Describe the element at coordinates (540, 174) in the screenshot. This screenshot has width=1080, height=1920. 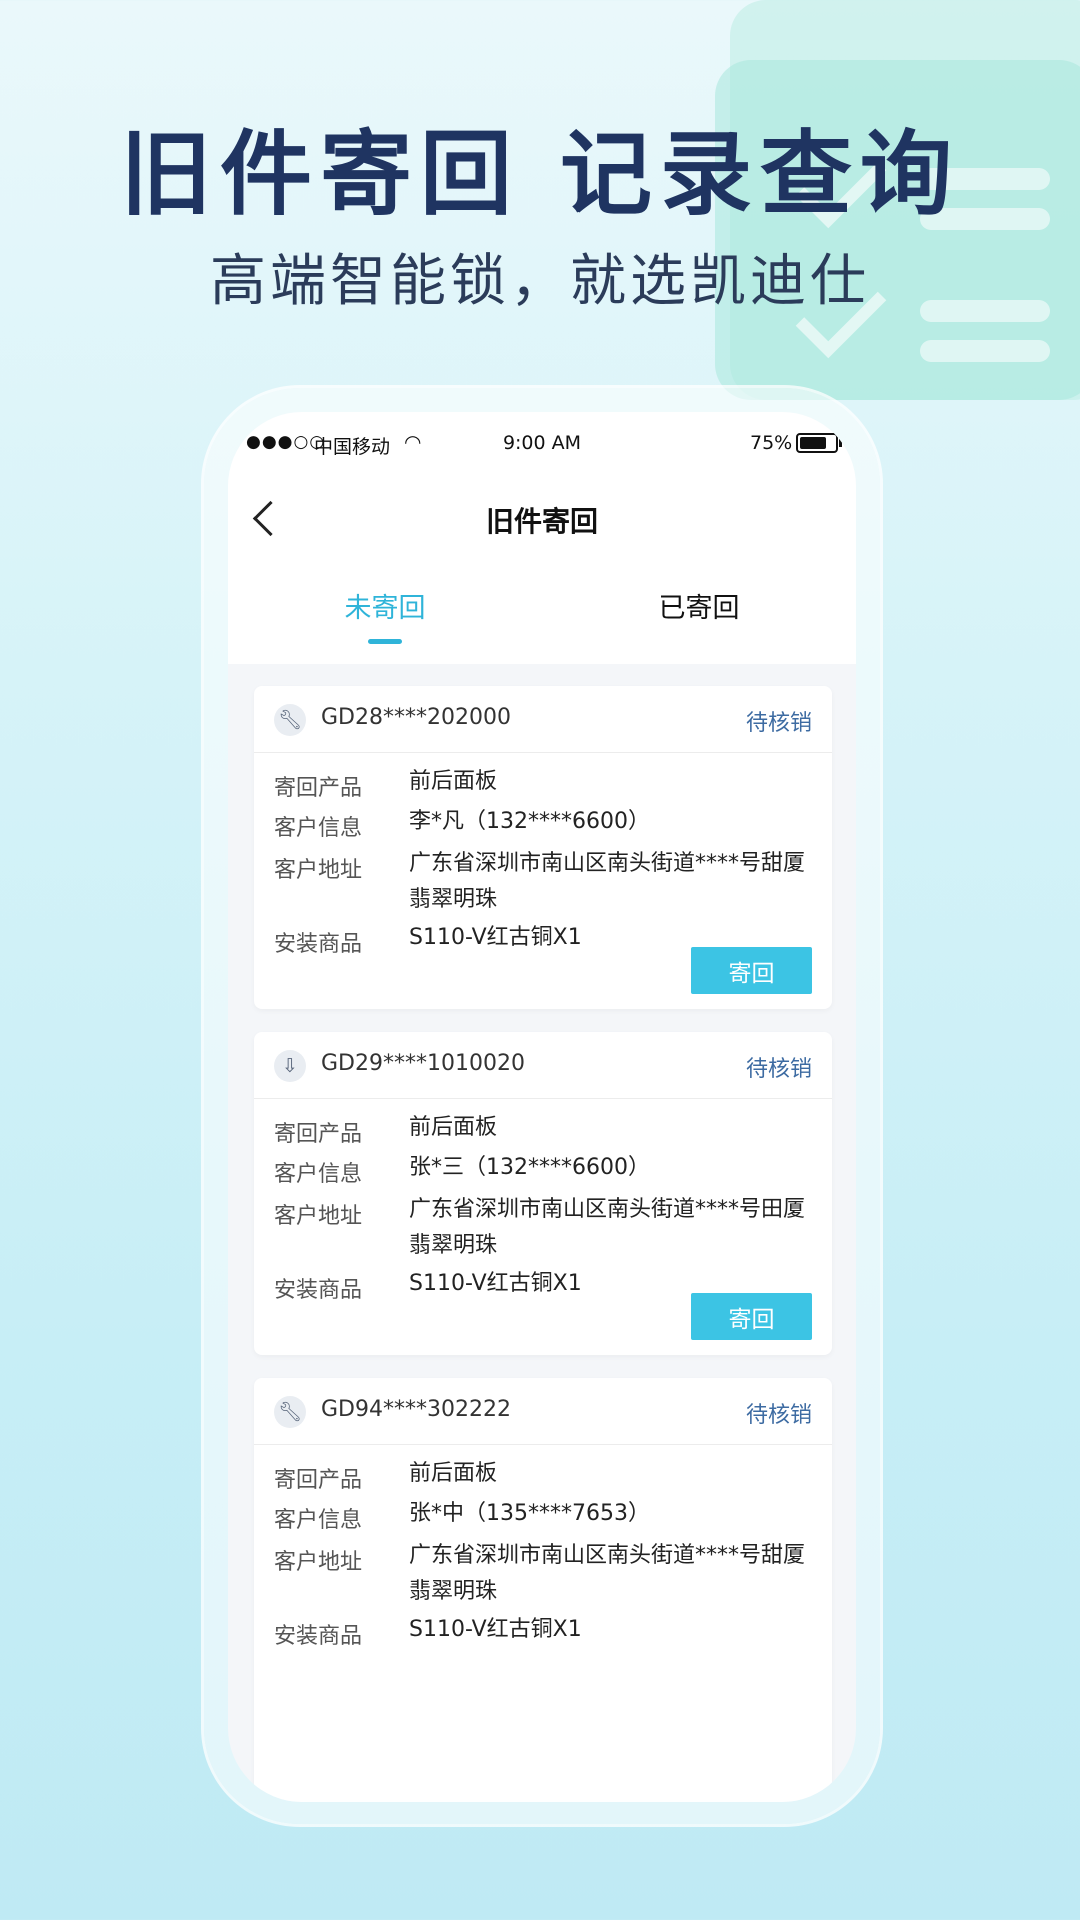
I see `promo-headline: 旧件寄回 记录查询` at that location.